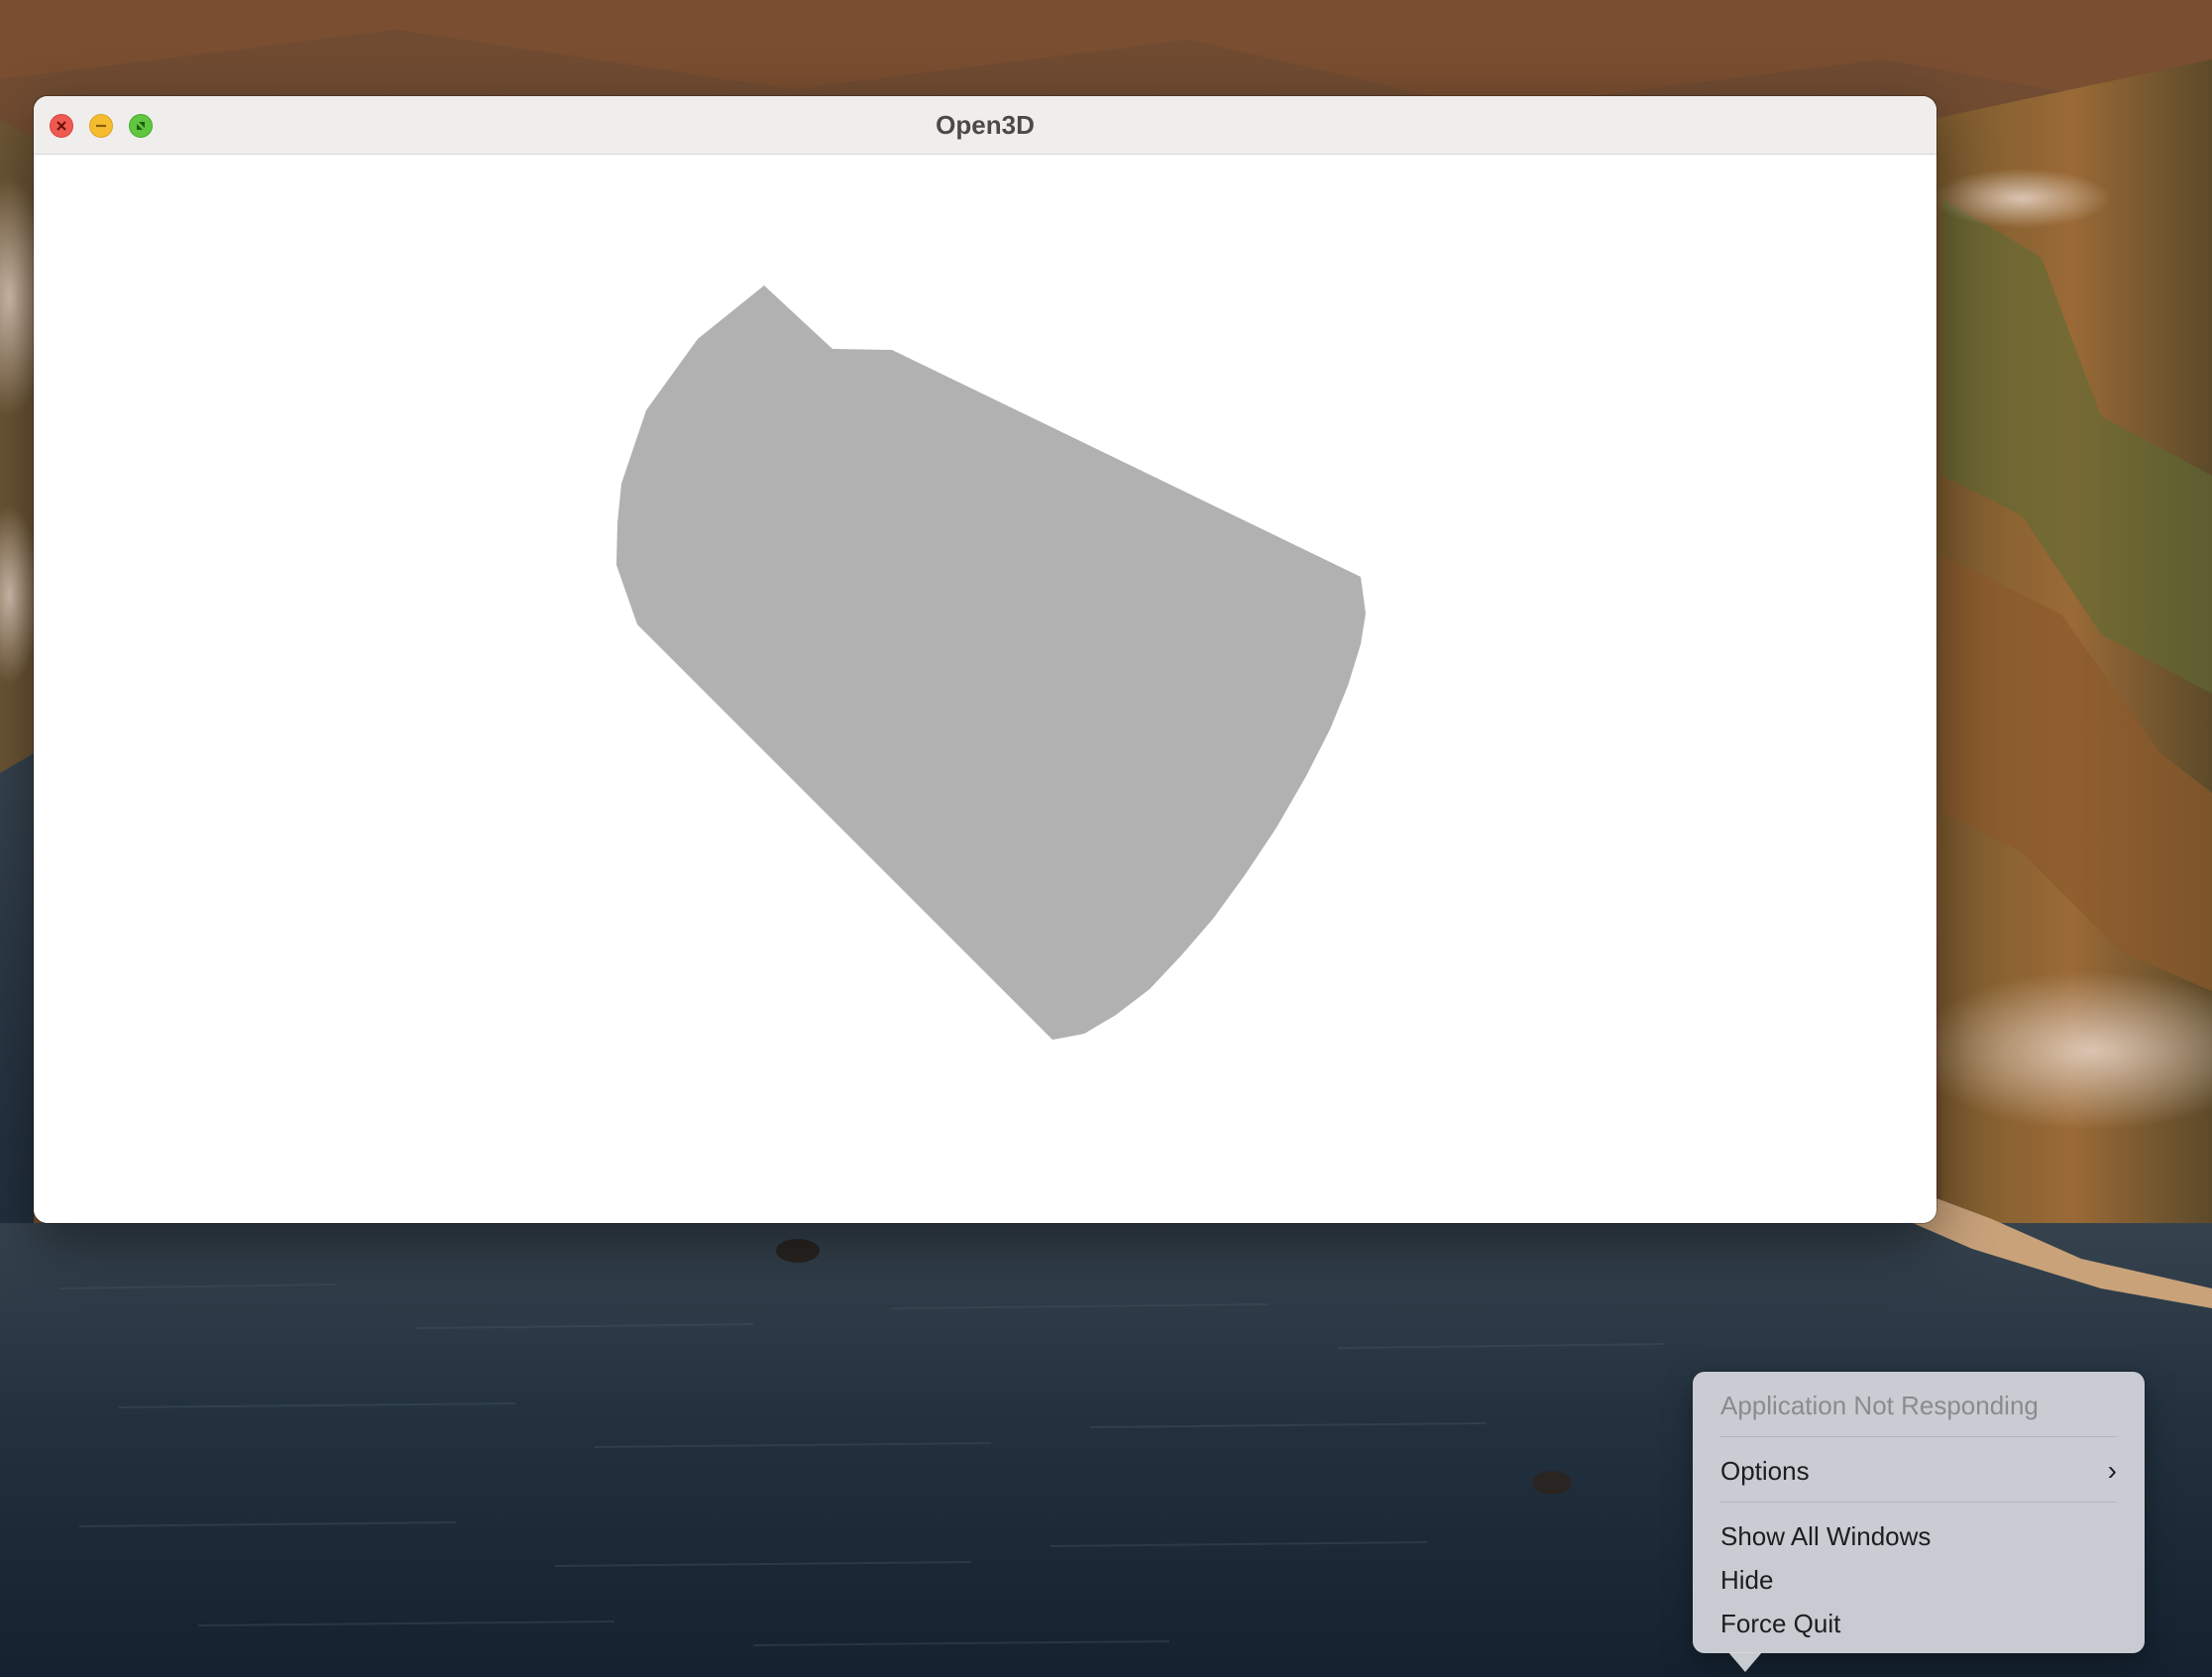  Describe the element at coordinates (2112, 1470) in the screenshot. I see `chevron-right-icon: ›` at that location.